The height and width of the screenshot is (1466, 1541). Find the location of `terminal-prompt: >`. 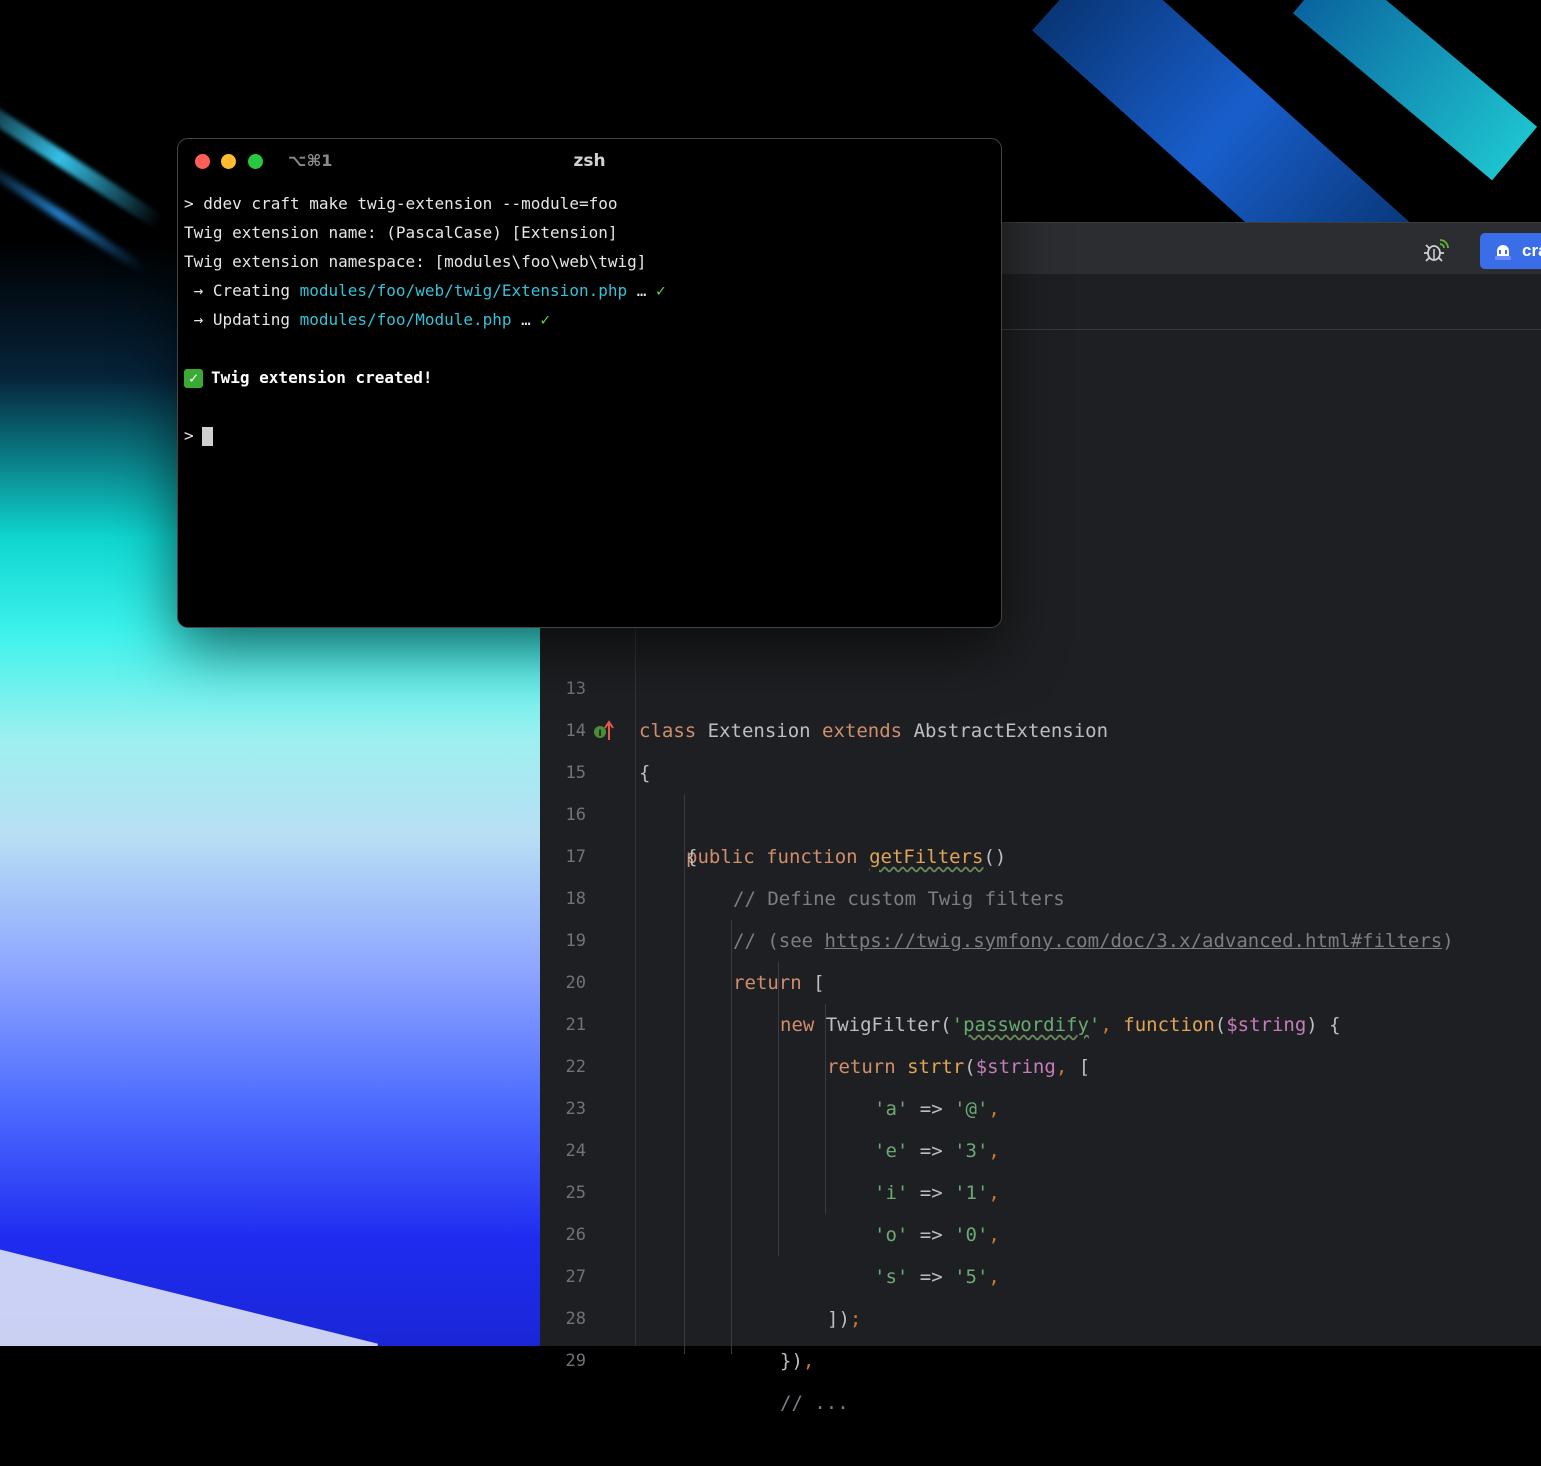

terminal-prompt: > is located at coordinates (587, 435).